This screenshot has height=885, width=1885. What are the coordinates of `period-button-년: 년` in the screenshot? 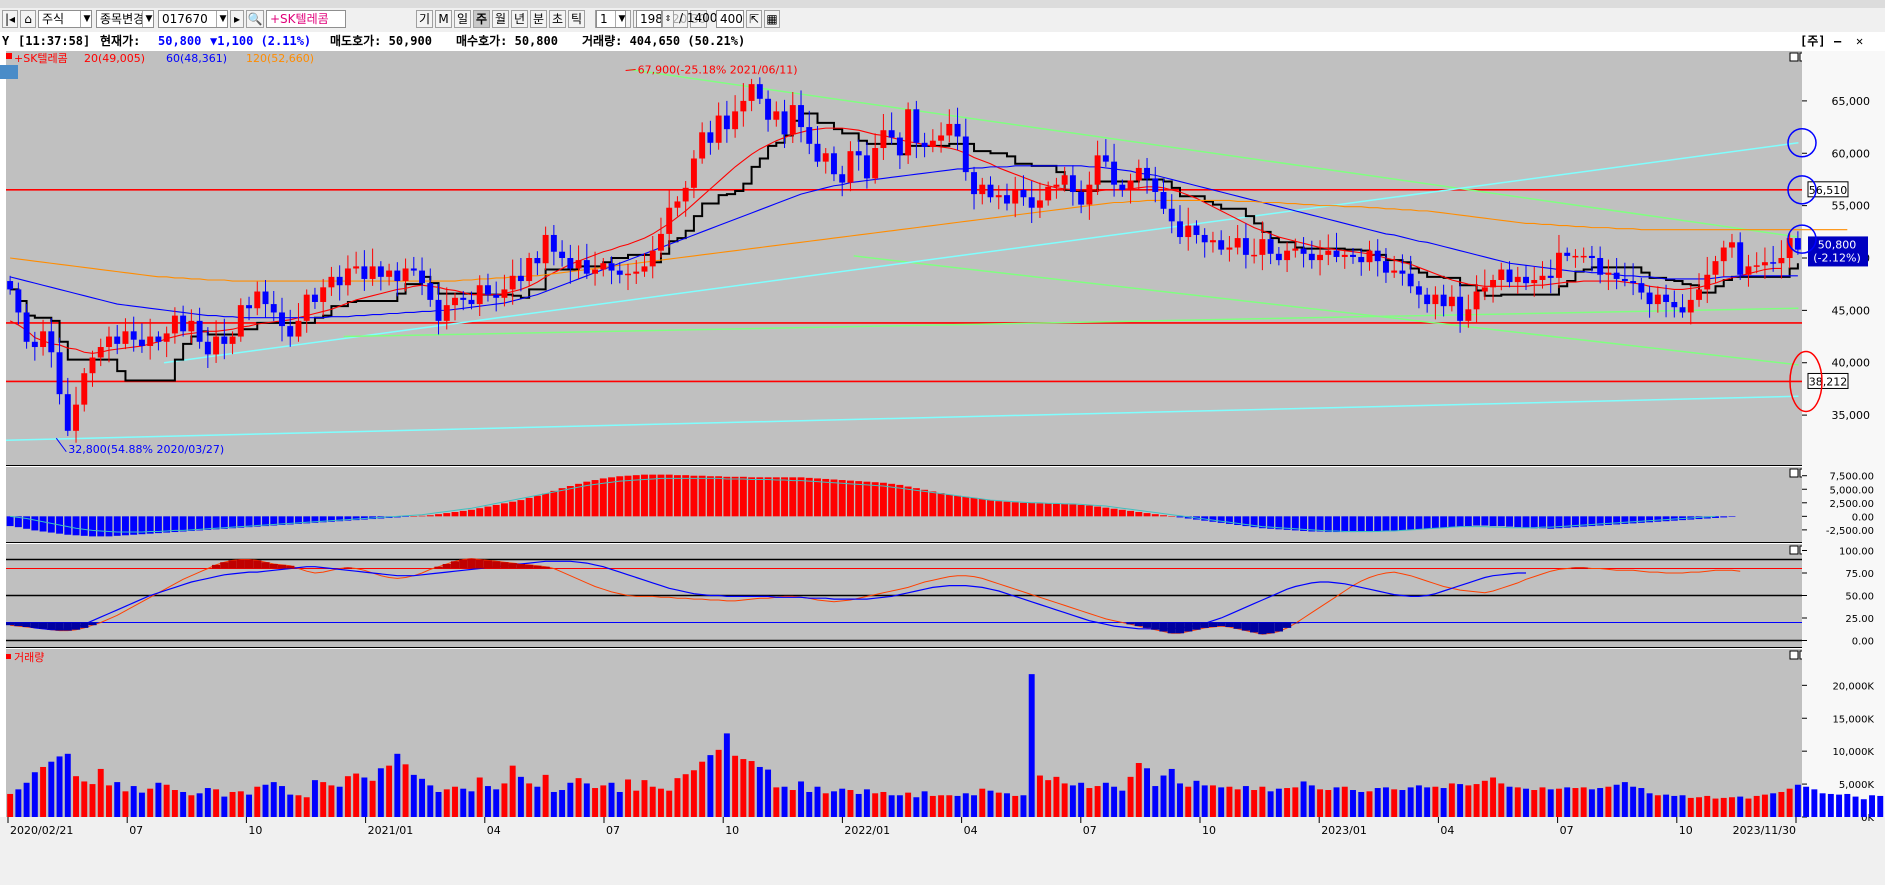 It's located at (519, 19).